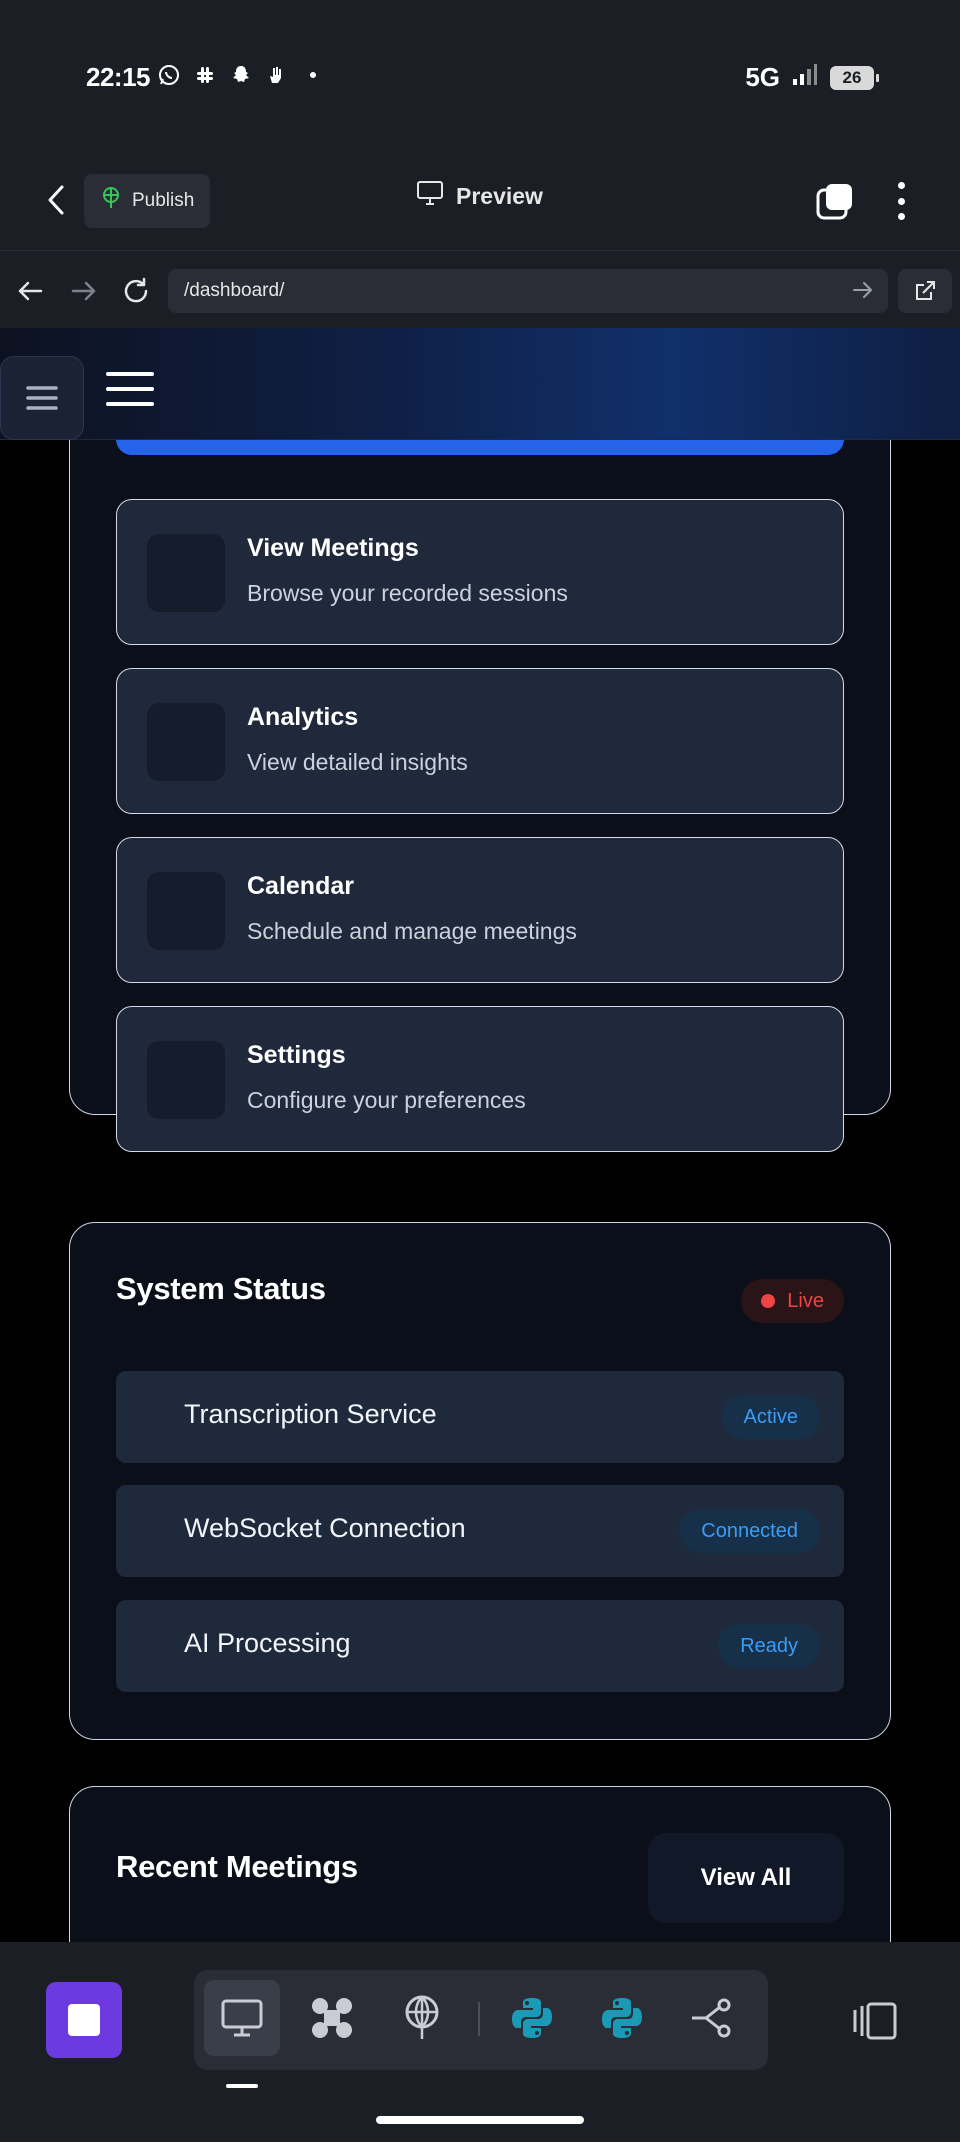 This screenshot has height=2142, width=960. Describe the element at coordinates (430, 196) in the screenshot. I see `monitor-icon` at that location.